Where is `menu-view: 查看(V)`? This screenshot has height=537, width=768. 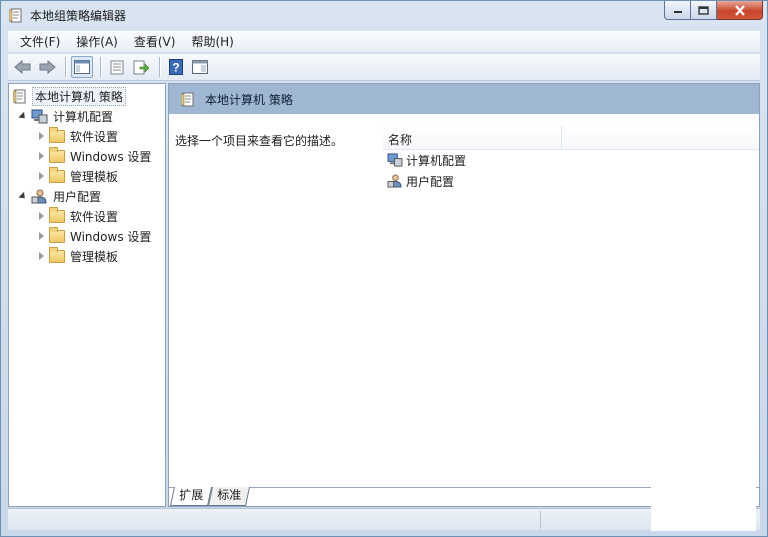 menu-view: 查看(V) is located at coordinates (155, 42).